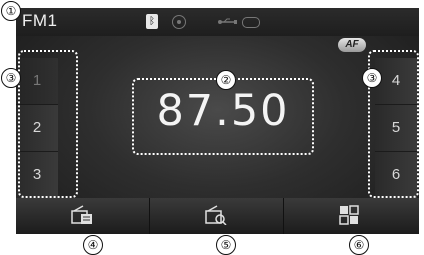  Describe the element at coordinates (93, 245) in the screenshot. I see `callout-4: ④` at that location.